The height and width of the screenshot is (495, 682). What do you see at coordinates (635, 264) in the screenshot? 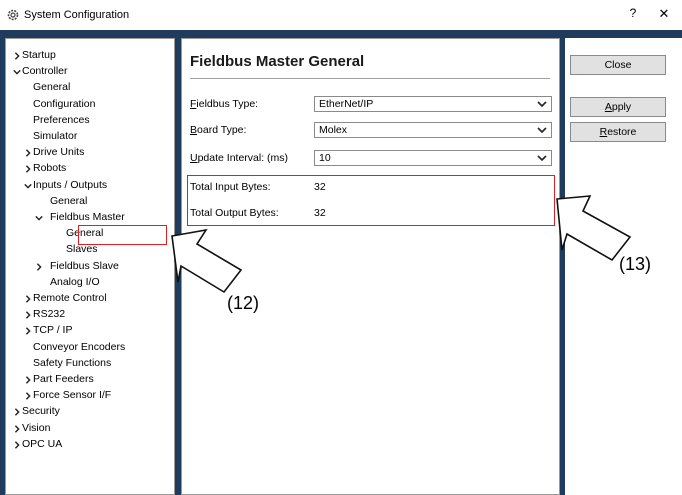
I see `callout-13-label: (13)` at bounding box center [635, 264].